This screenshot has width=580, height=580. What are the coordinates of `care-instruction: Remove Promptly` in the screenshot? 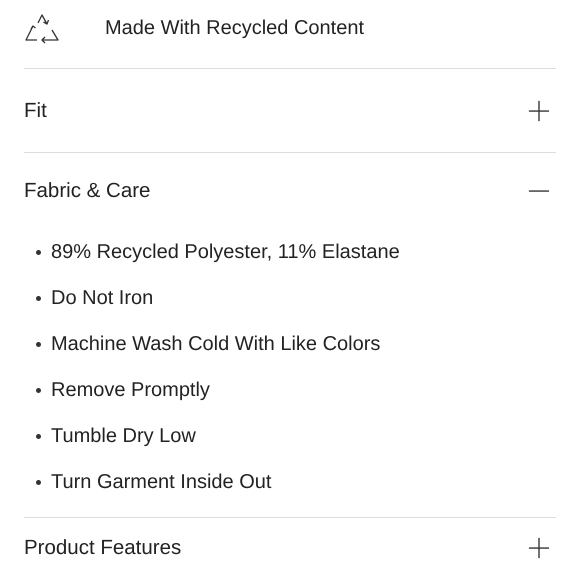 It's located at (130, 390).